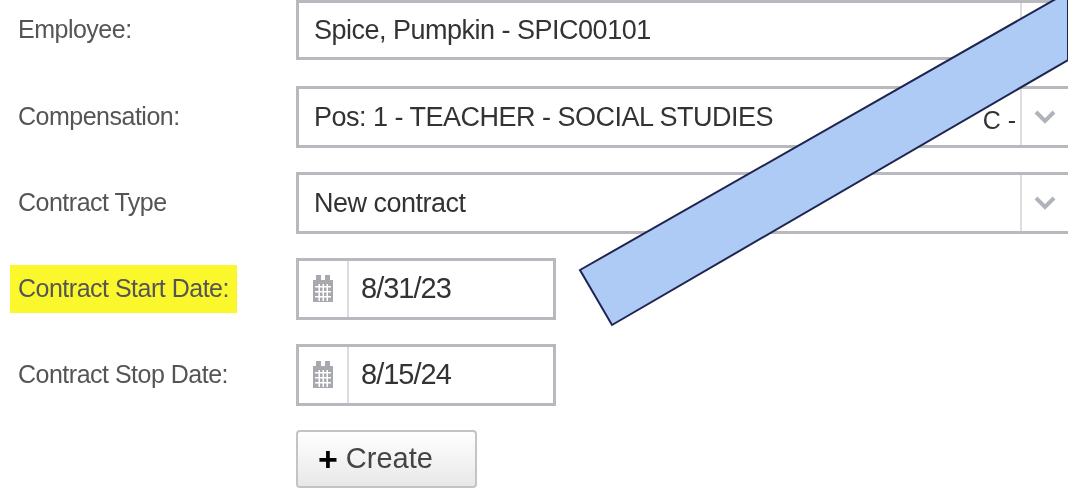 Image resolution: width=1068 pixels, height=491 pixels. I want to click on field-label: Contract Type, so click(92, 203).